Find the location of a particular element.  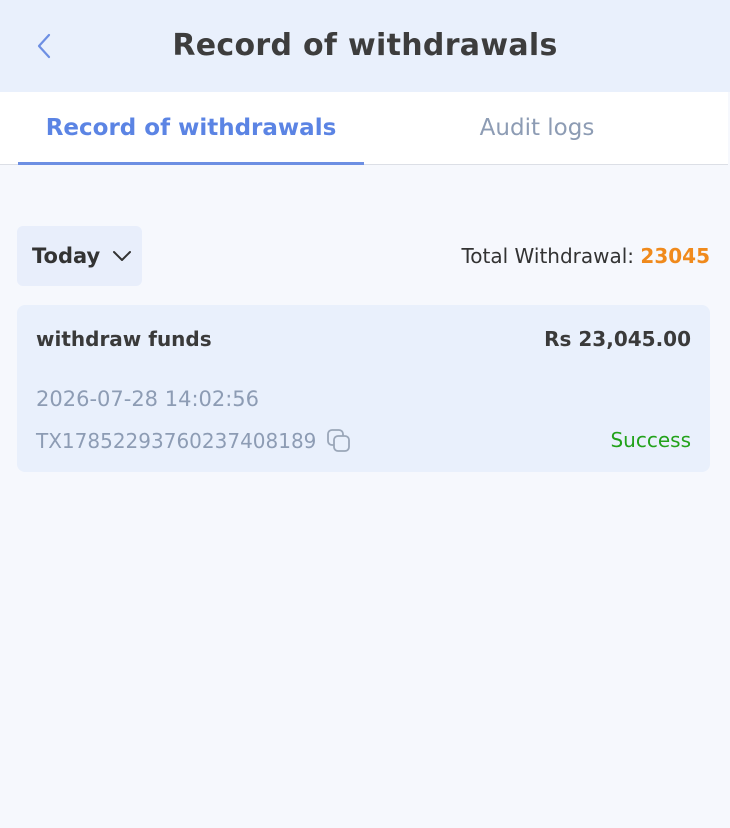

date-filter-dropdown: Today is located at coordinates (79, 256).